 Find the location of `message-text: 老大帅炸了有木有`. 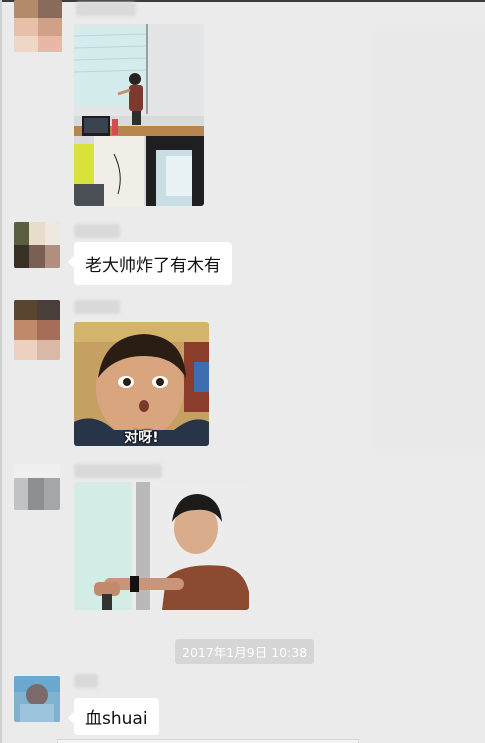

message-text: 老大帅炸了有木有 is located at coordinates (153, 266).